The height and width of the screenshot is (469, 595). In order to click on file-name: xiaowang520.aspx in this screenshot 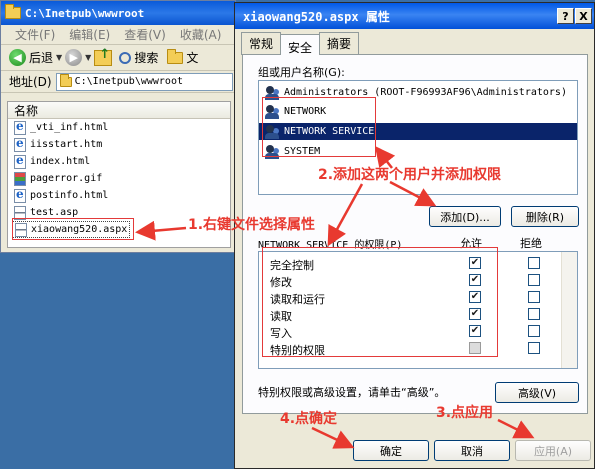, I will do `click(79, 229)`.